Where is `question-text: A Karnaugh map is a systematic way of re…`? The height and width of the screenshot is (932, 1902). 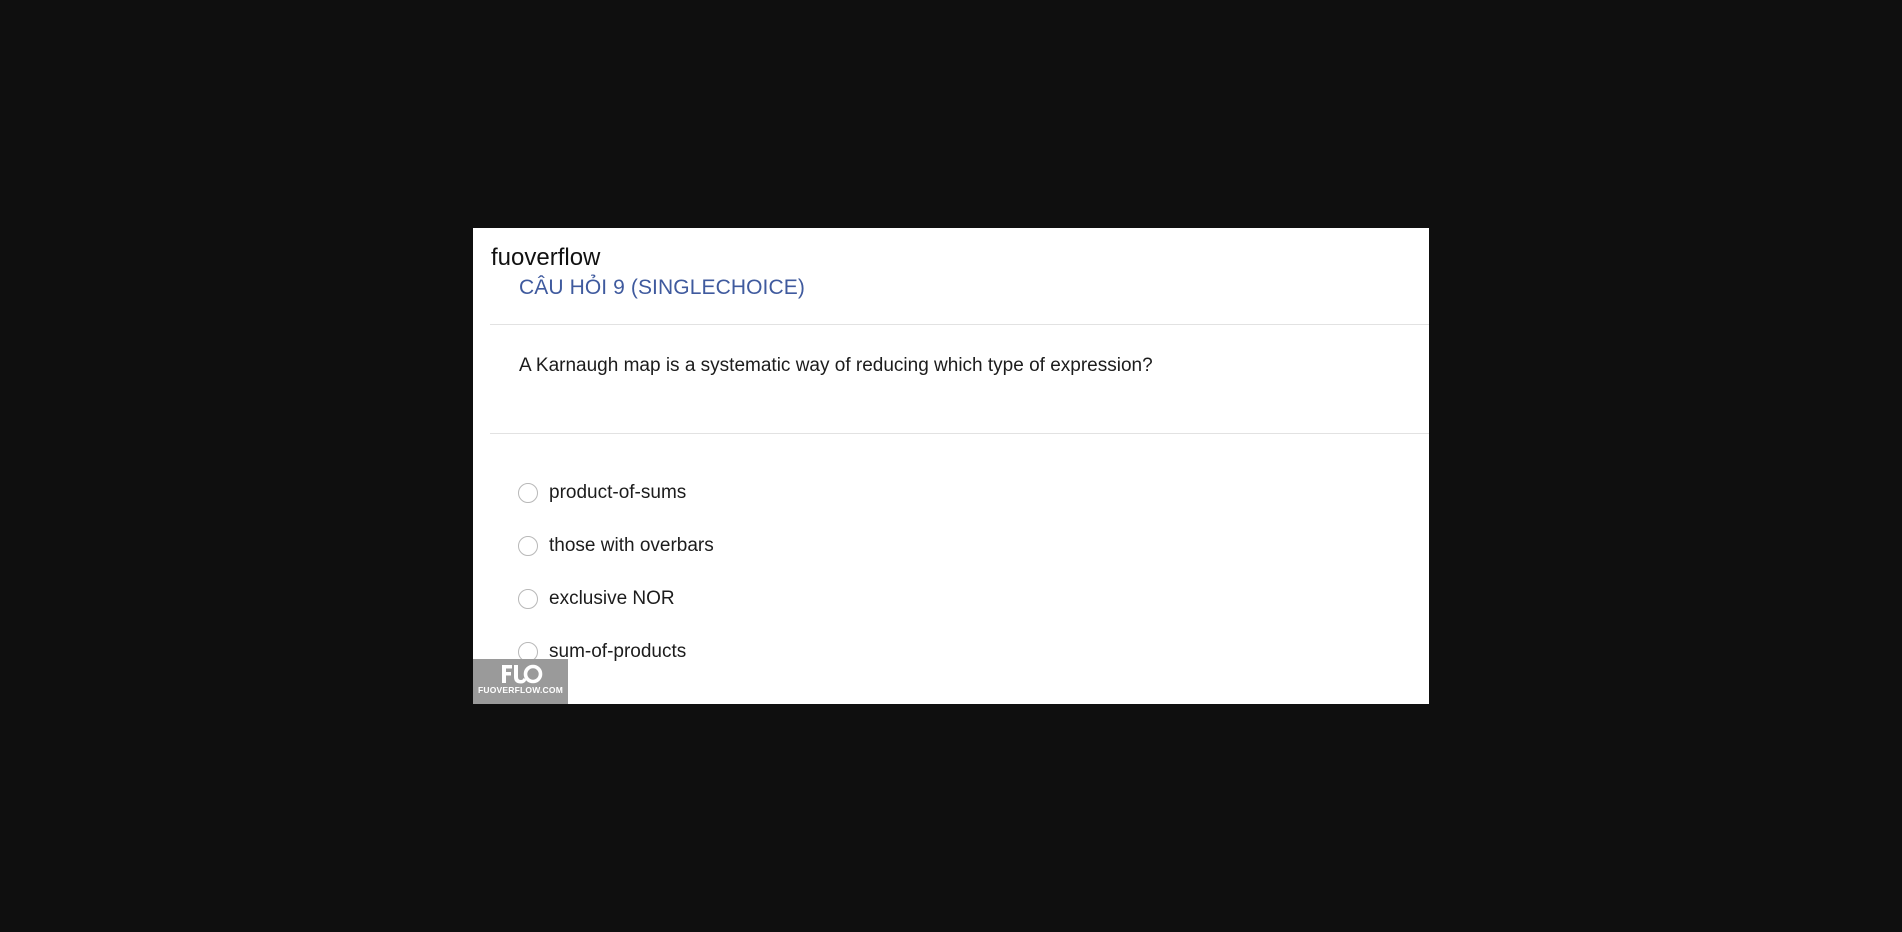
question-text: A Karnaugh map is a systematic way of re… is located at coordinates (836, 365).